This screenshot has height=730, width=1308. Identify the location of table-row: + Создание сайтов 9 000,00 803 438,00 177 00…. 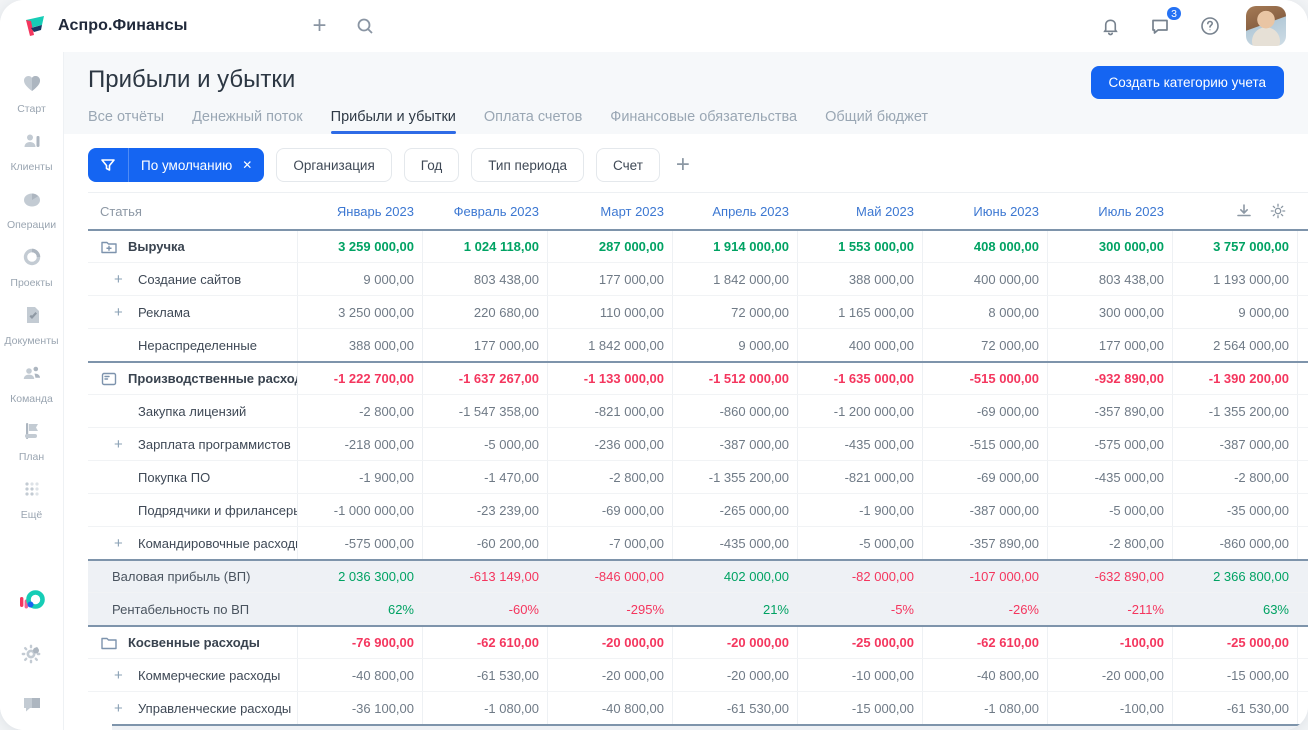
(698, 278).